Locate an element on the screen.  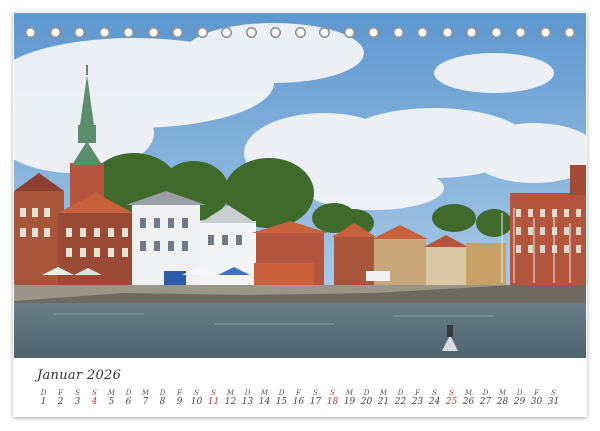
day-cell: F 30 is located at coordinates (536, 398).